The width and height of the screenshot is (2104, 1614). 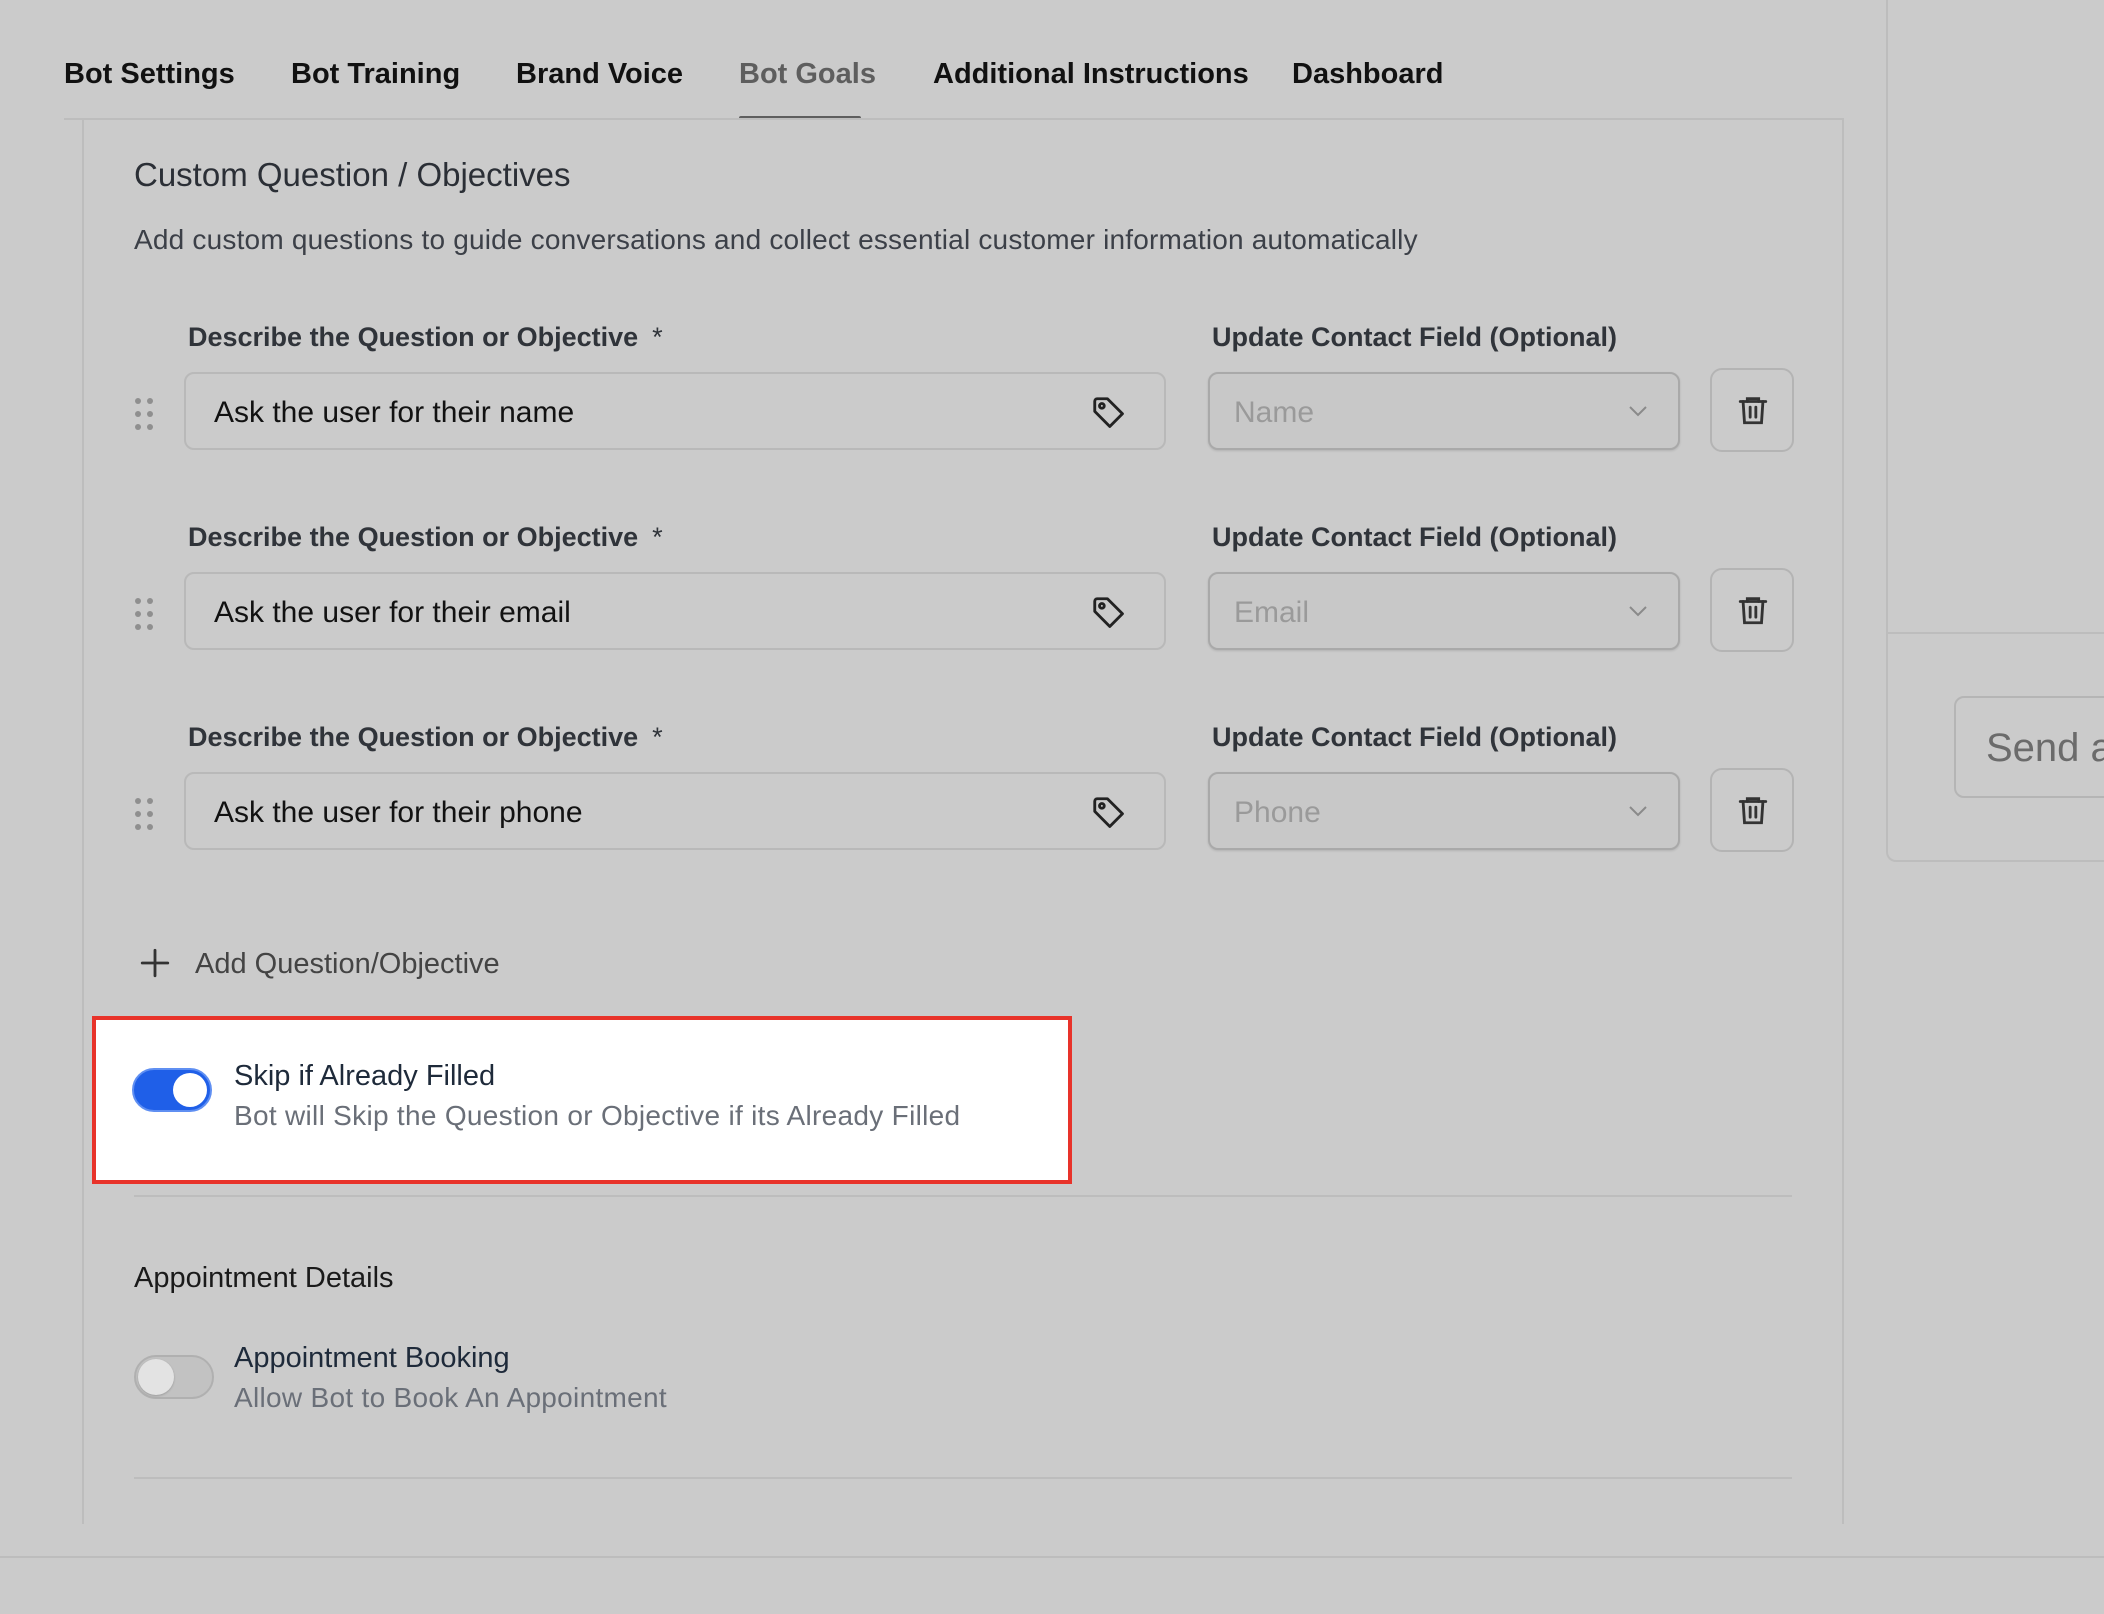 I want to click on tab-bot-goals: Bot Goals, so click(x=807, y=74).